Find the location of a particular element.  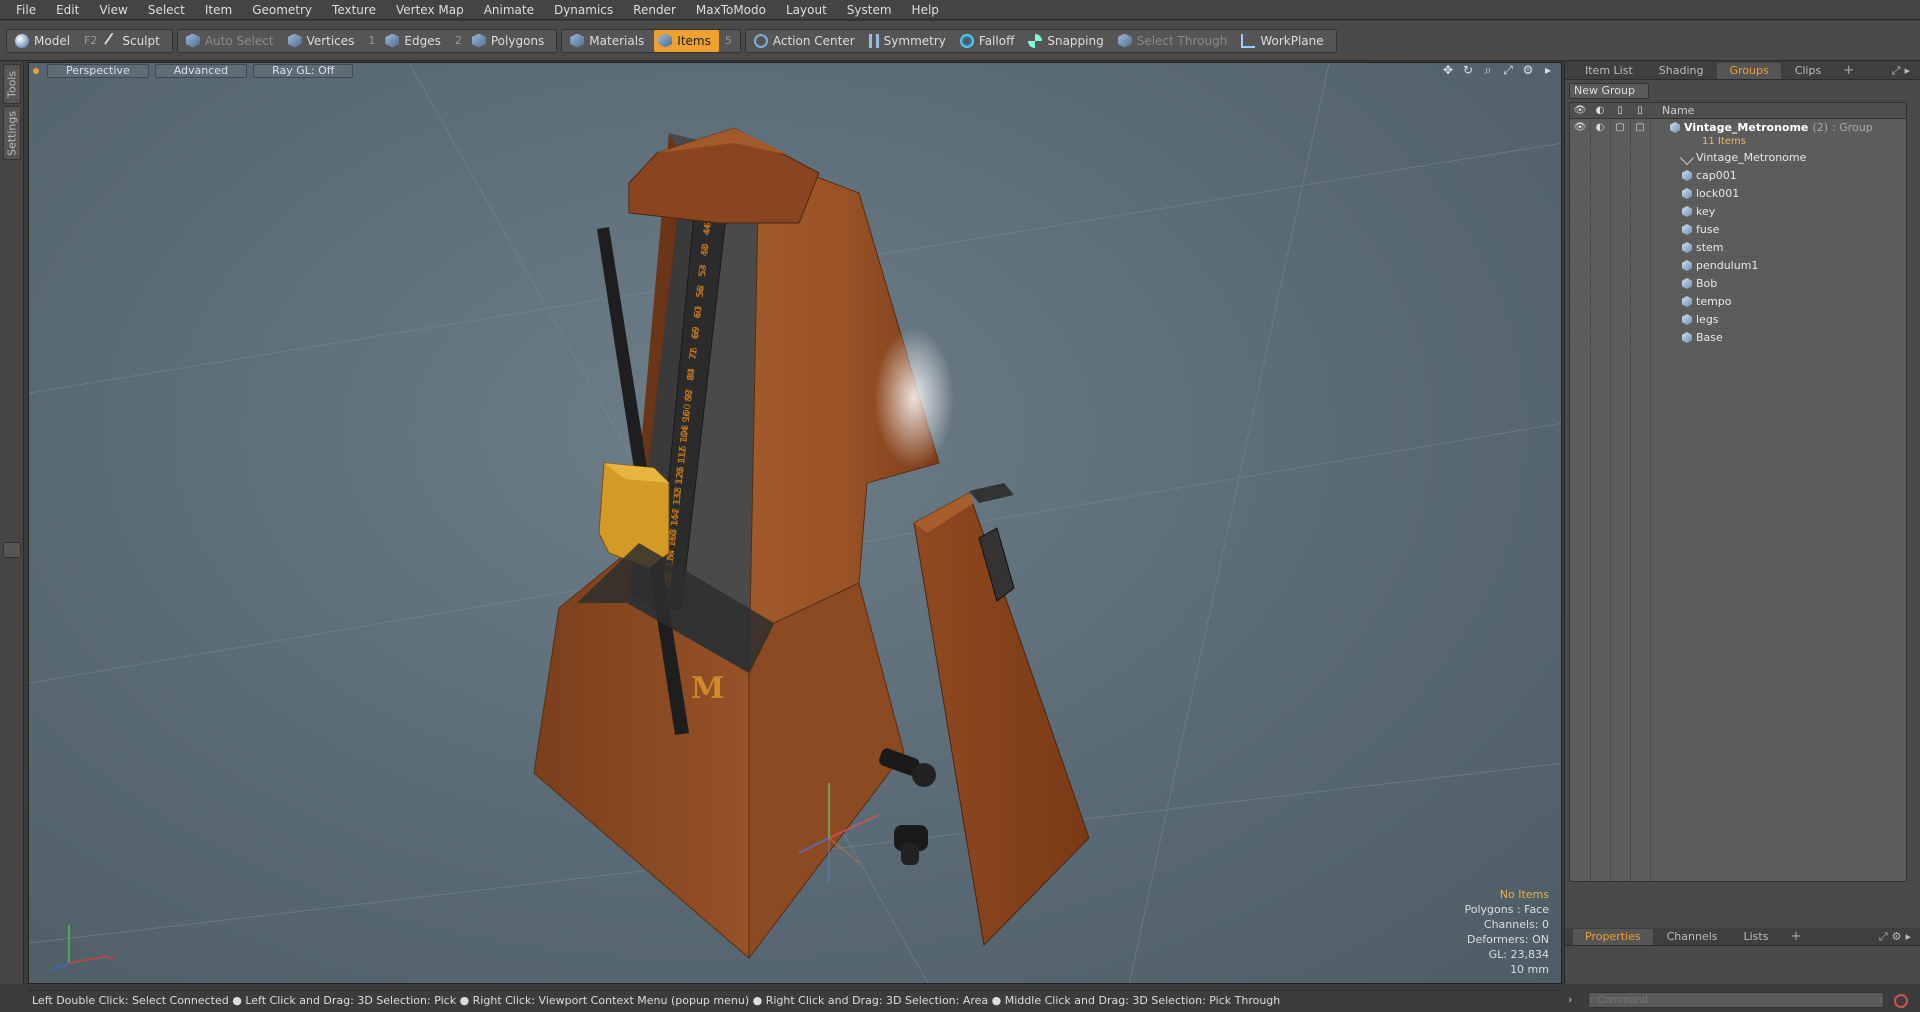

render-icon: ◐ is located at coordinates (1600, 127).